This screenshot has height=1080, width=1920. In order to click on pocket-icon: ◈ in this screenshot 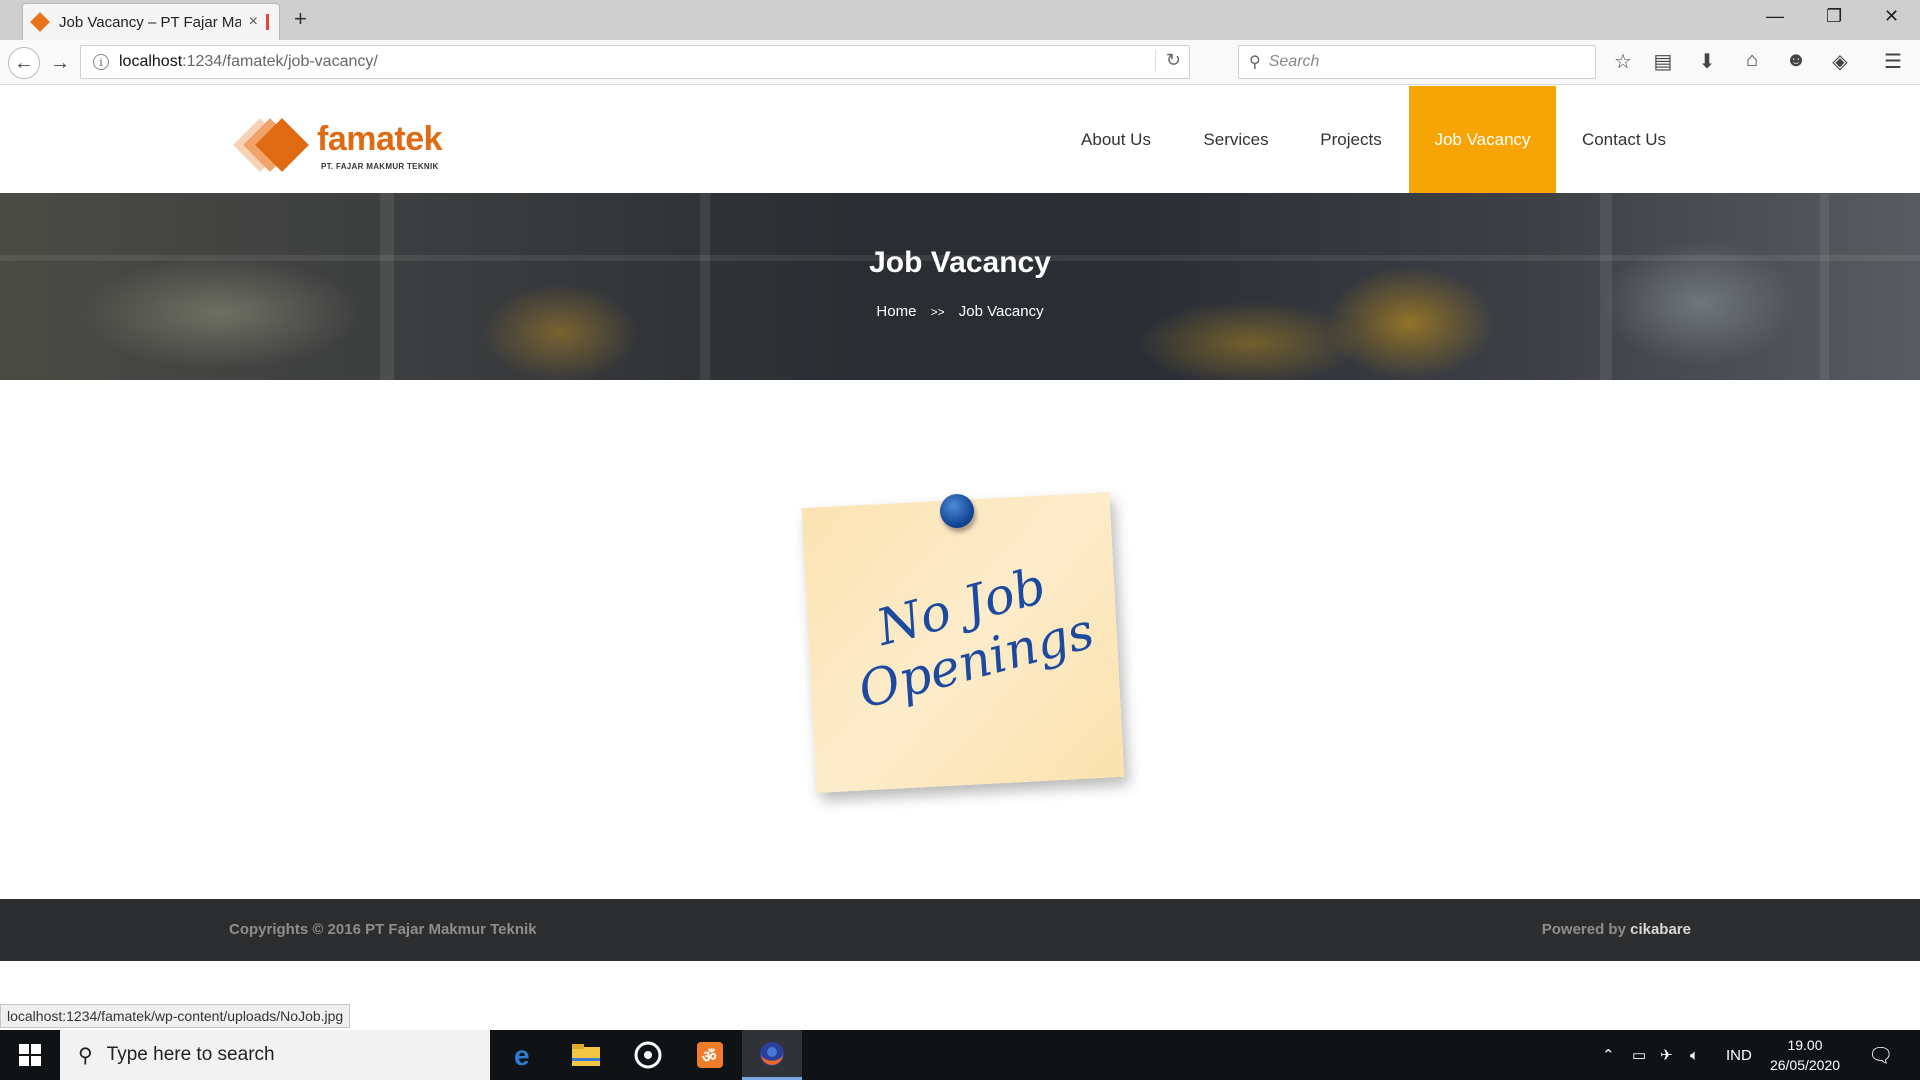, I will do `click(1840, 61)`.